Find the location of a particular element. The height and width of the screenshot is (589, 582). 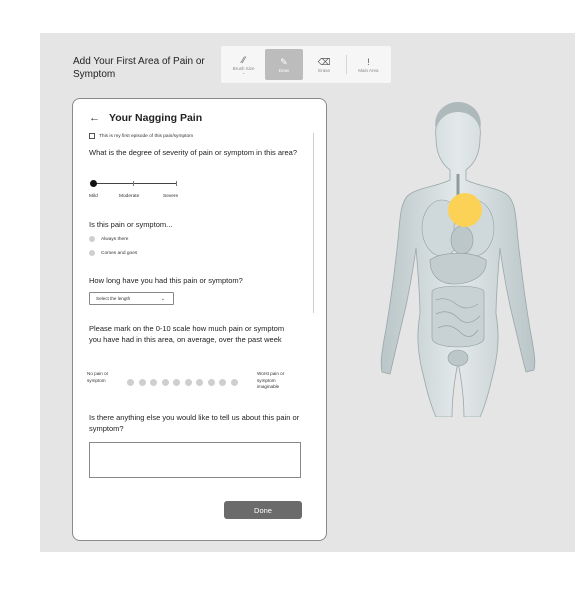

card-header: ← Your Nagging Pain is located at coordinates (145, 118).